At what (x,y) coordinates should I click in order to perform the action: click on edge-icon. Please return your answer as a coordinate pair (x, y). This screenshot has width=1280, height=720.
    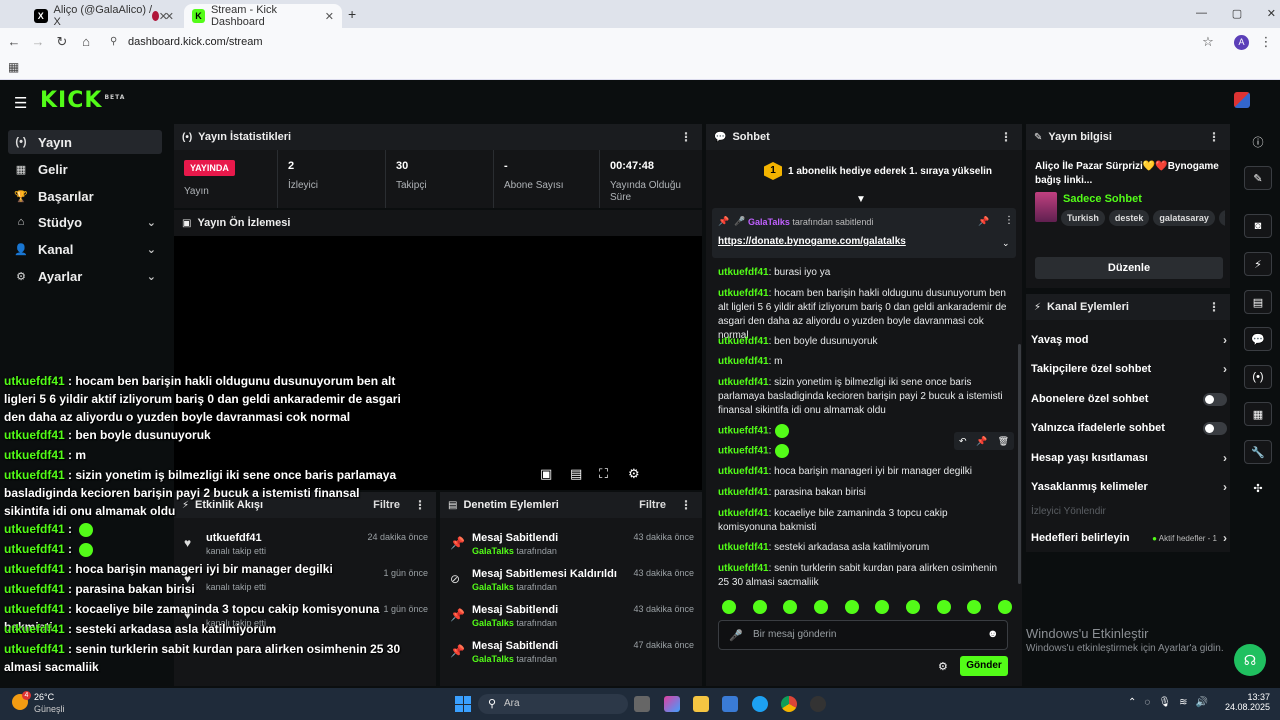
    Looking at the image, I should click on (760, 704).